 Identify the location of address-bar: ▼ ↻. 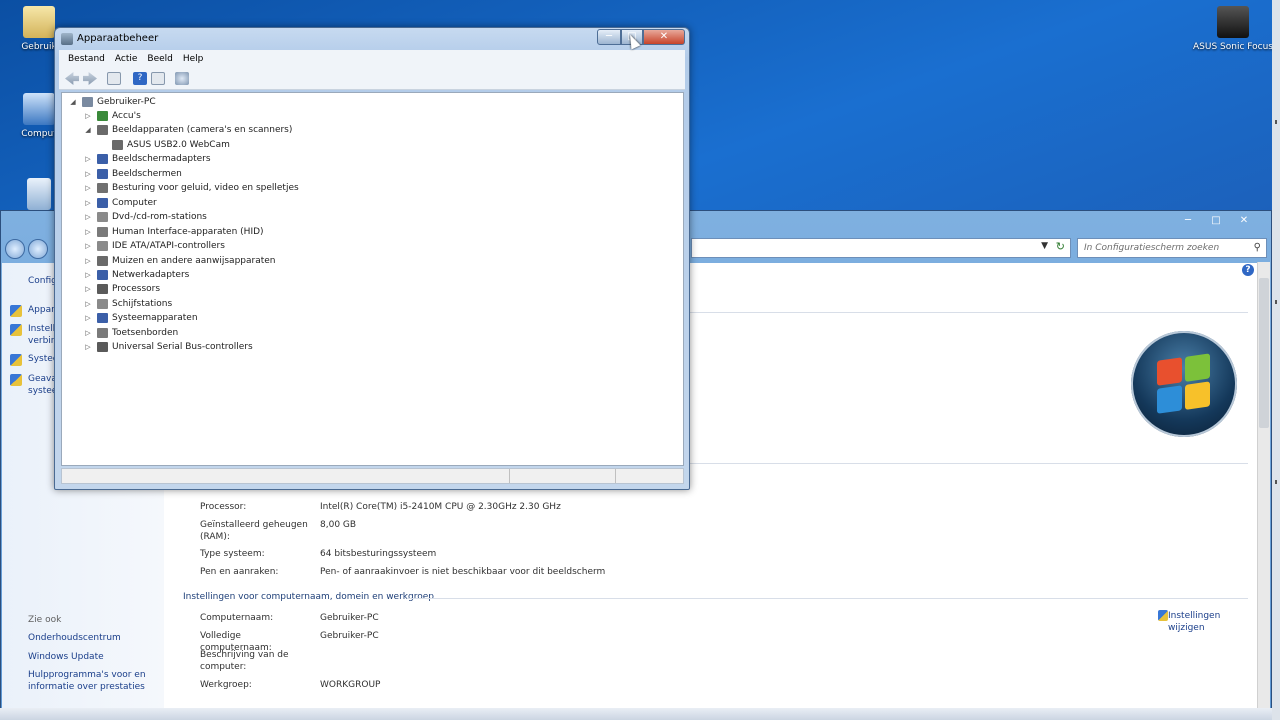
(881, 248).